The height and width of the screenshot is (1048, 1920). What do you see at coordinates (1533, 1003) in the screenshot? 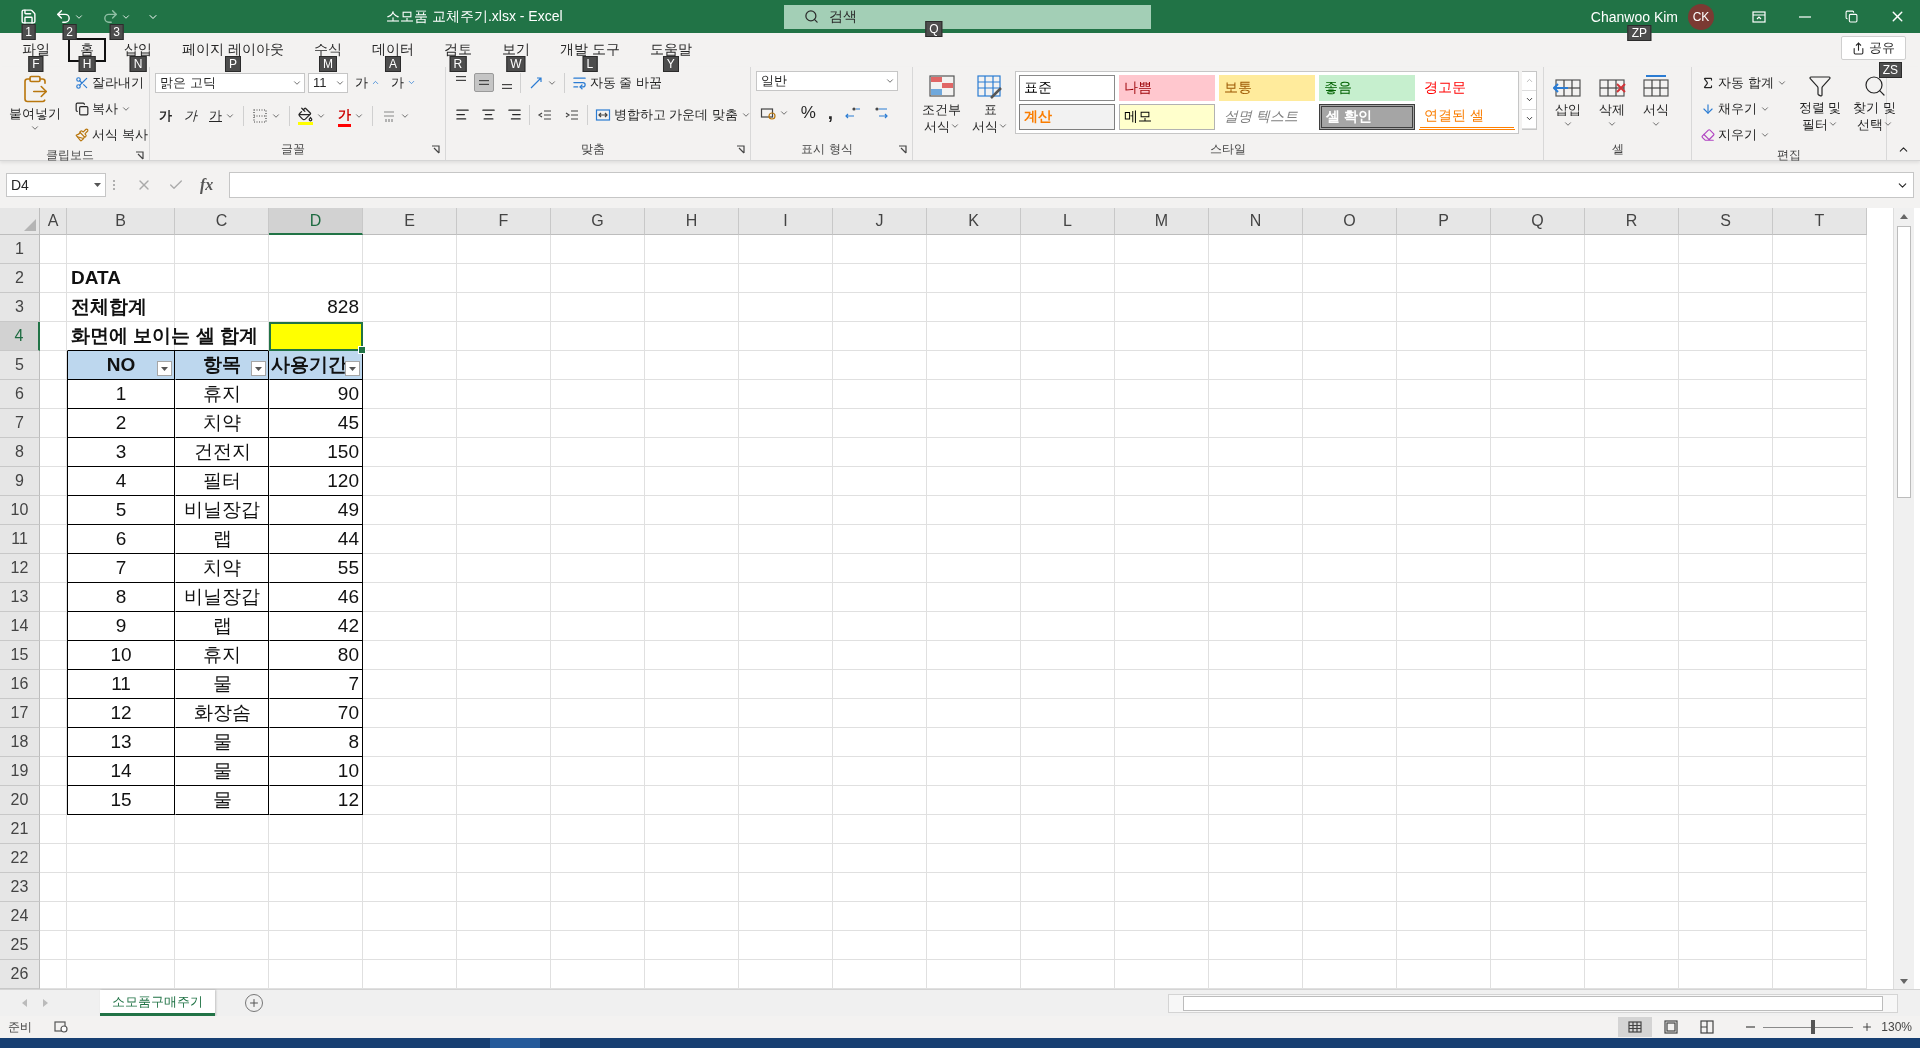
I see `horizontal-scrollbar` at bounding box center [1533, 1003].